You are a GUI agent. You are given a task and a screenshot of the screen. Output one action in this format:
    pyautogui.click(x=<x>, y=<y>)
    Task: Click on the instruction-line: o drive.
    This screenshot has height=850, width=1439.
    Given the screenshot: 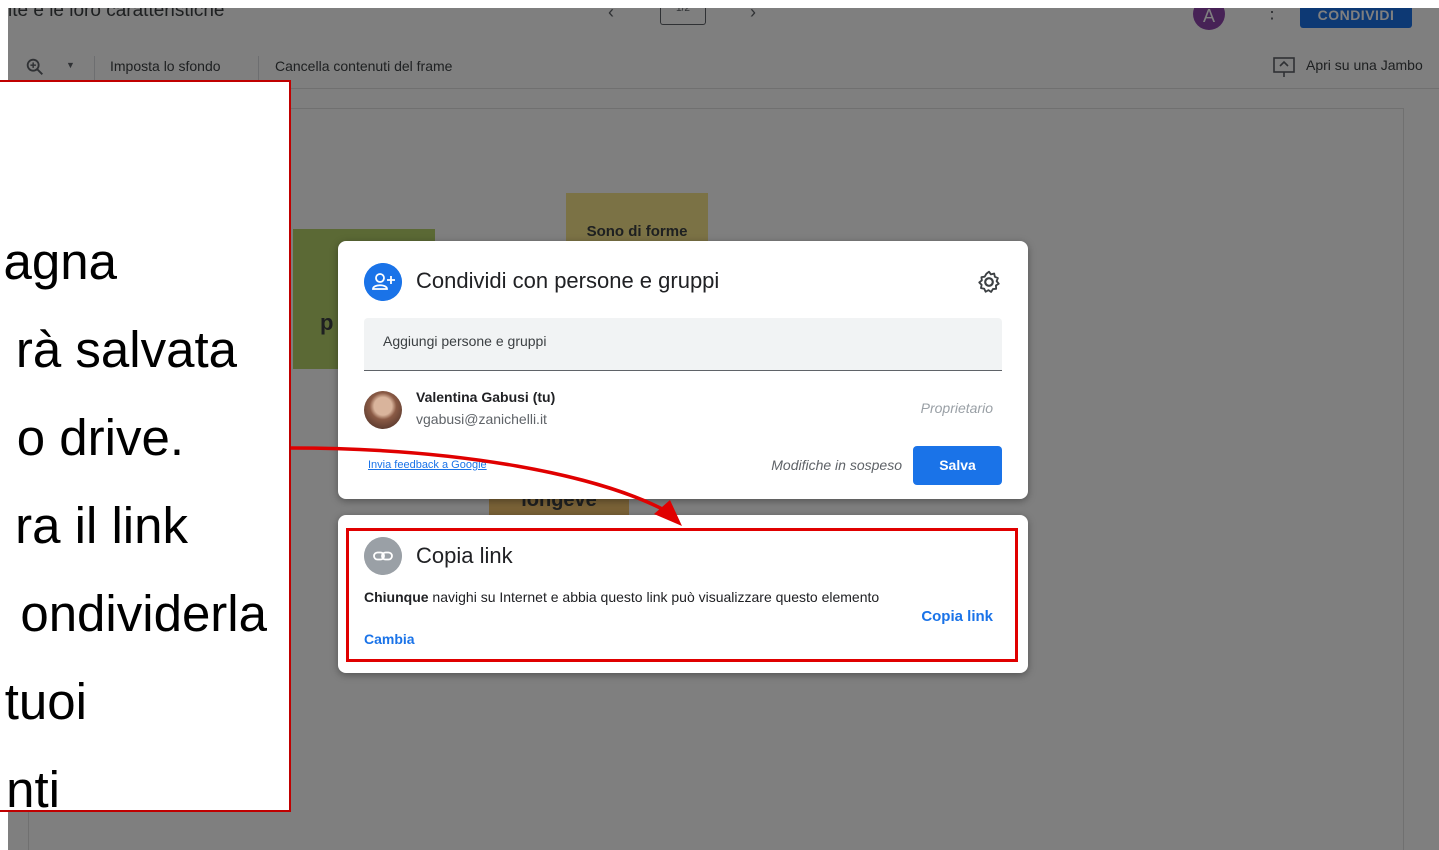 What is the action you would take?
    pyautogui.click(x=100, y=437)
    